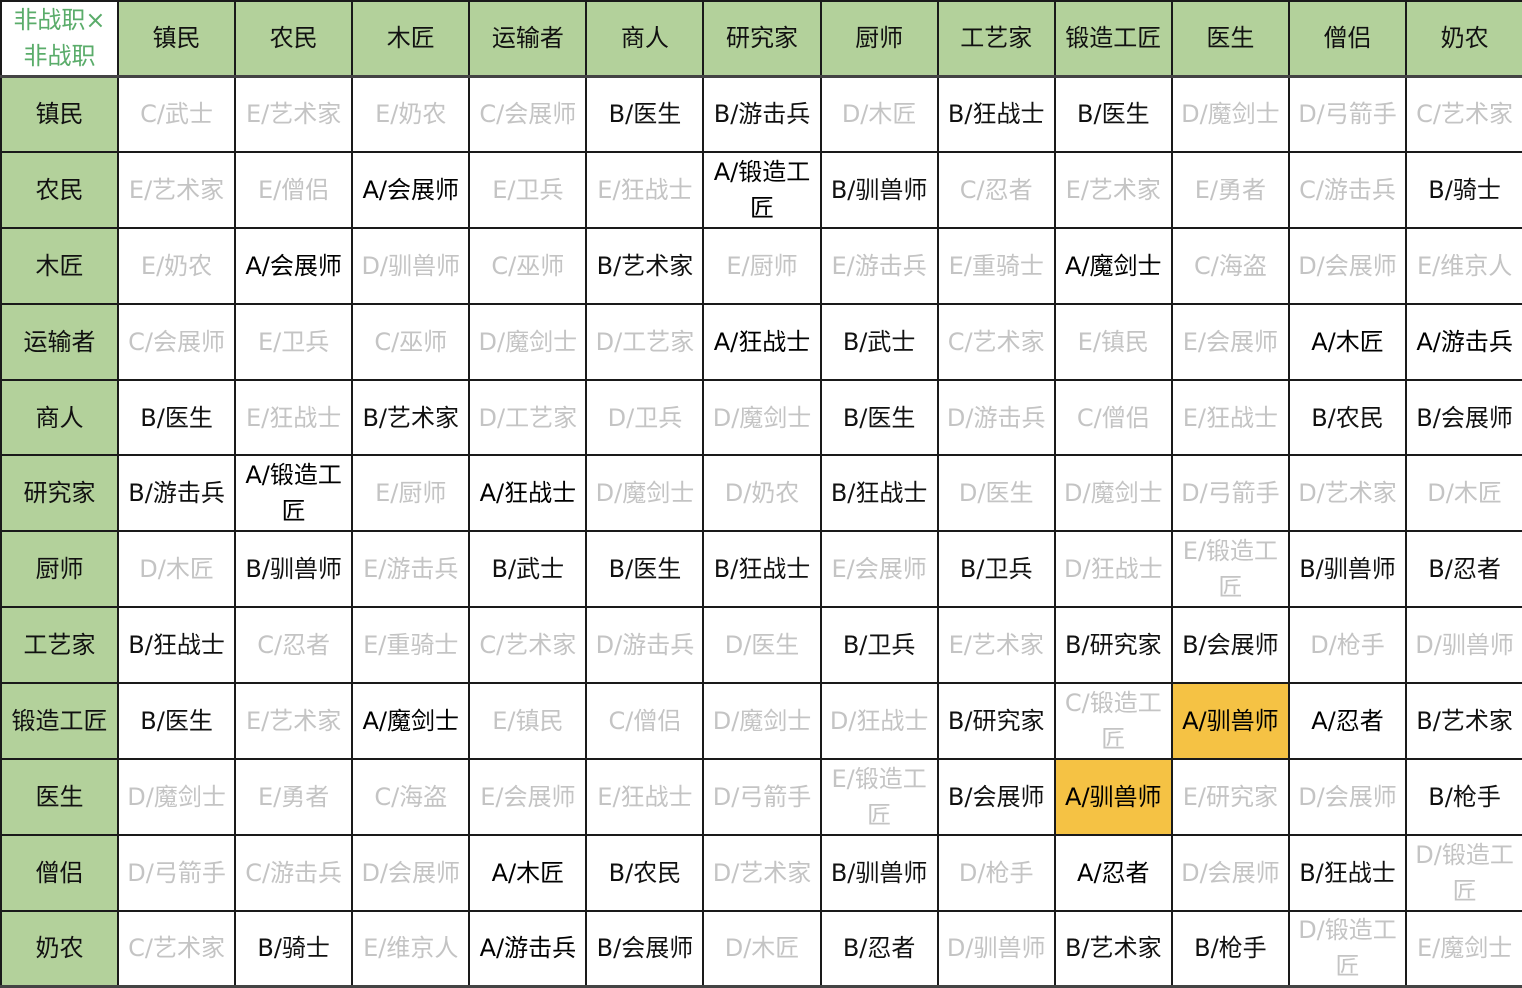 The width and height of the screenshot is (1522, 988). What do you see at coordinates (1113, 189) in the screenshot?
I see `matrix-cell: E/艺术家` at bounding box center [1113, 189].